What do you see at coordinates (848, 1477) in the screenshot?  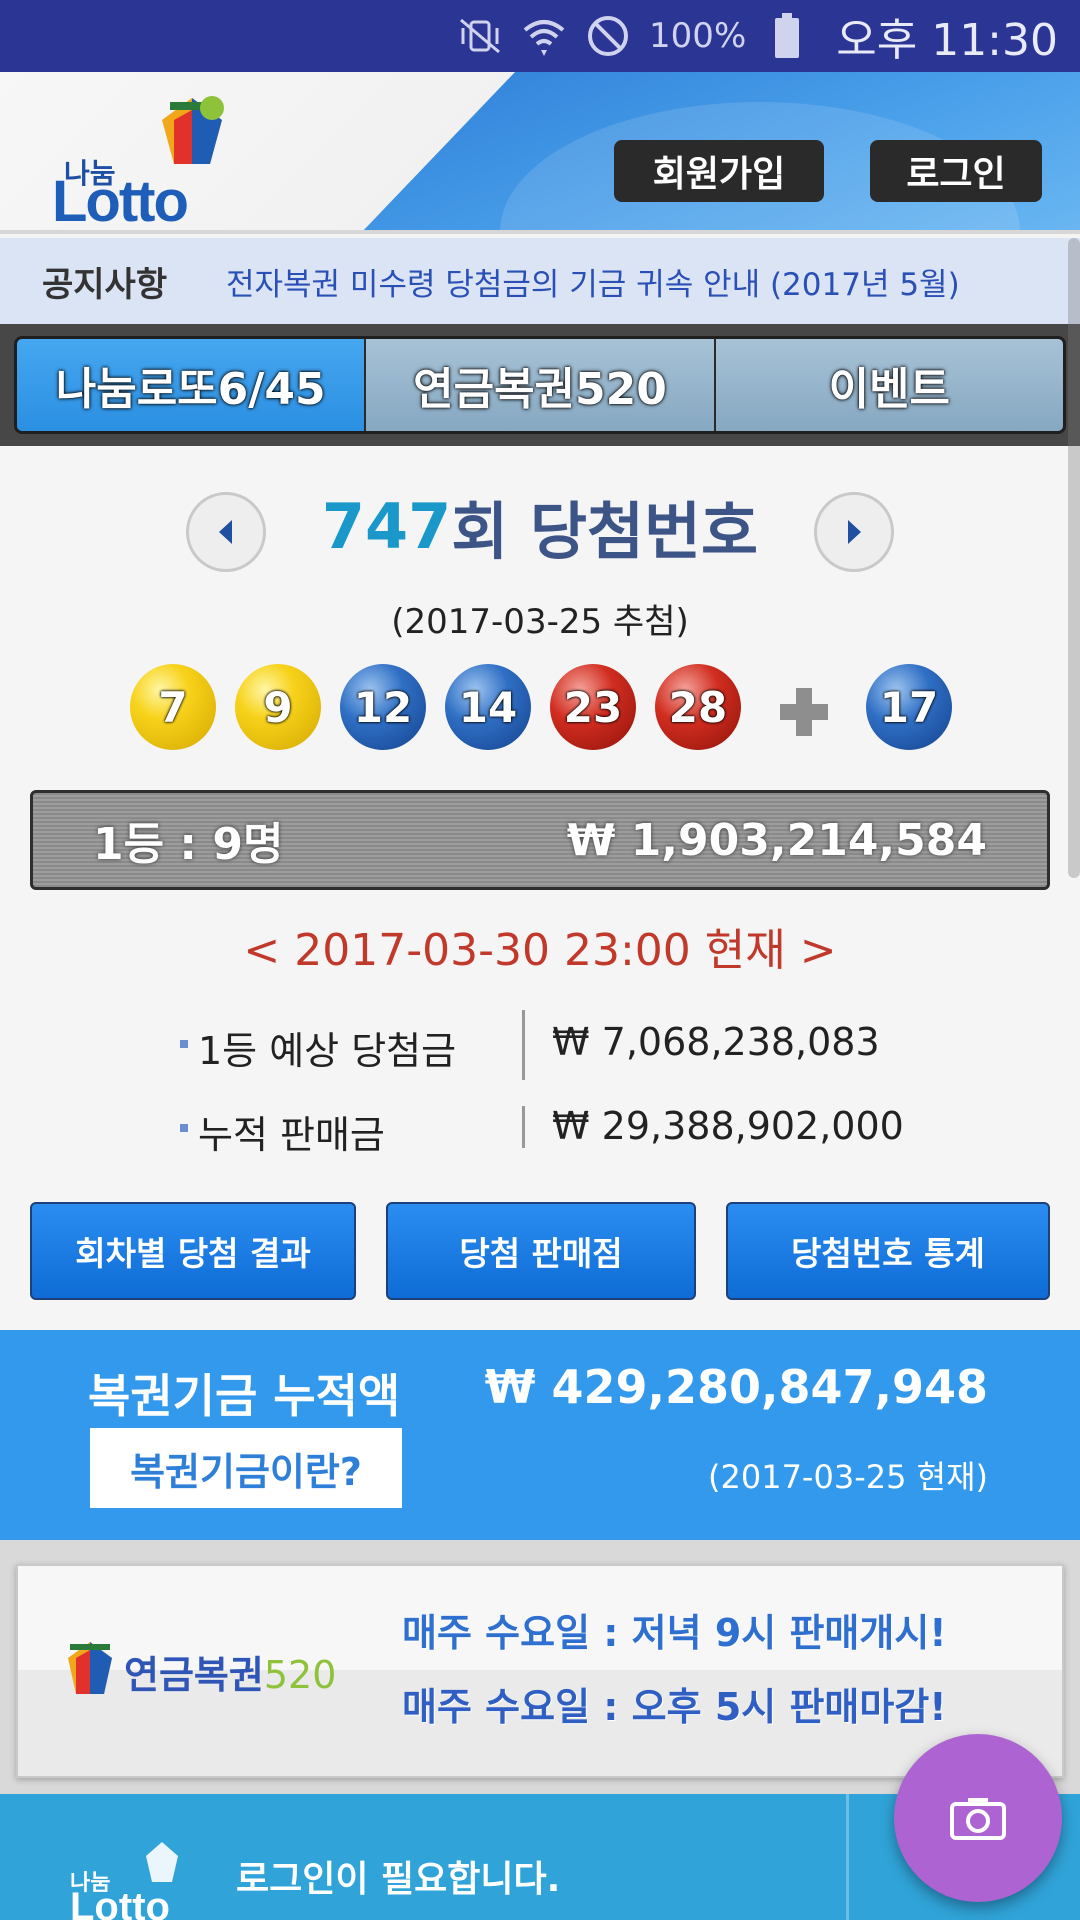 I see `fund-date: (2017-03-25 현재)` at bounding box center [848, 1477].